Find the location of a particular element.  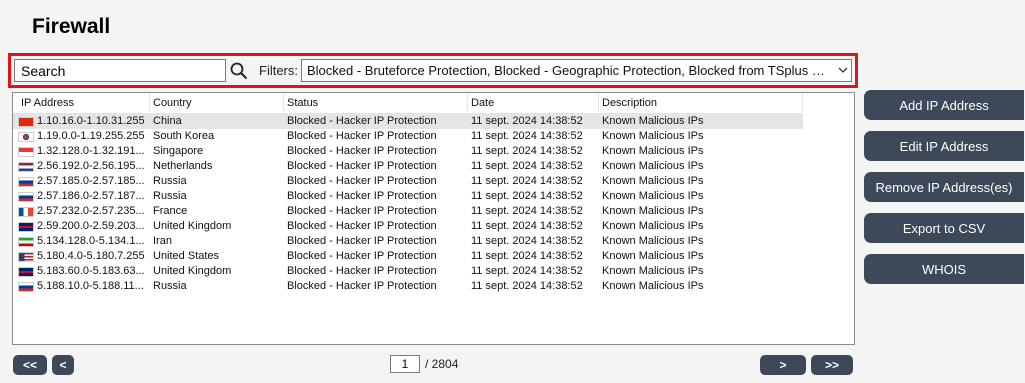

search-button is located at coordinates (239, 70).